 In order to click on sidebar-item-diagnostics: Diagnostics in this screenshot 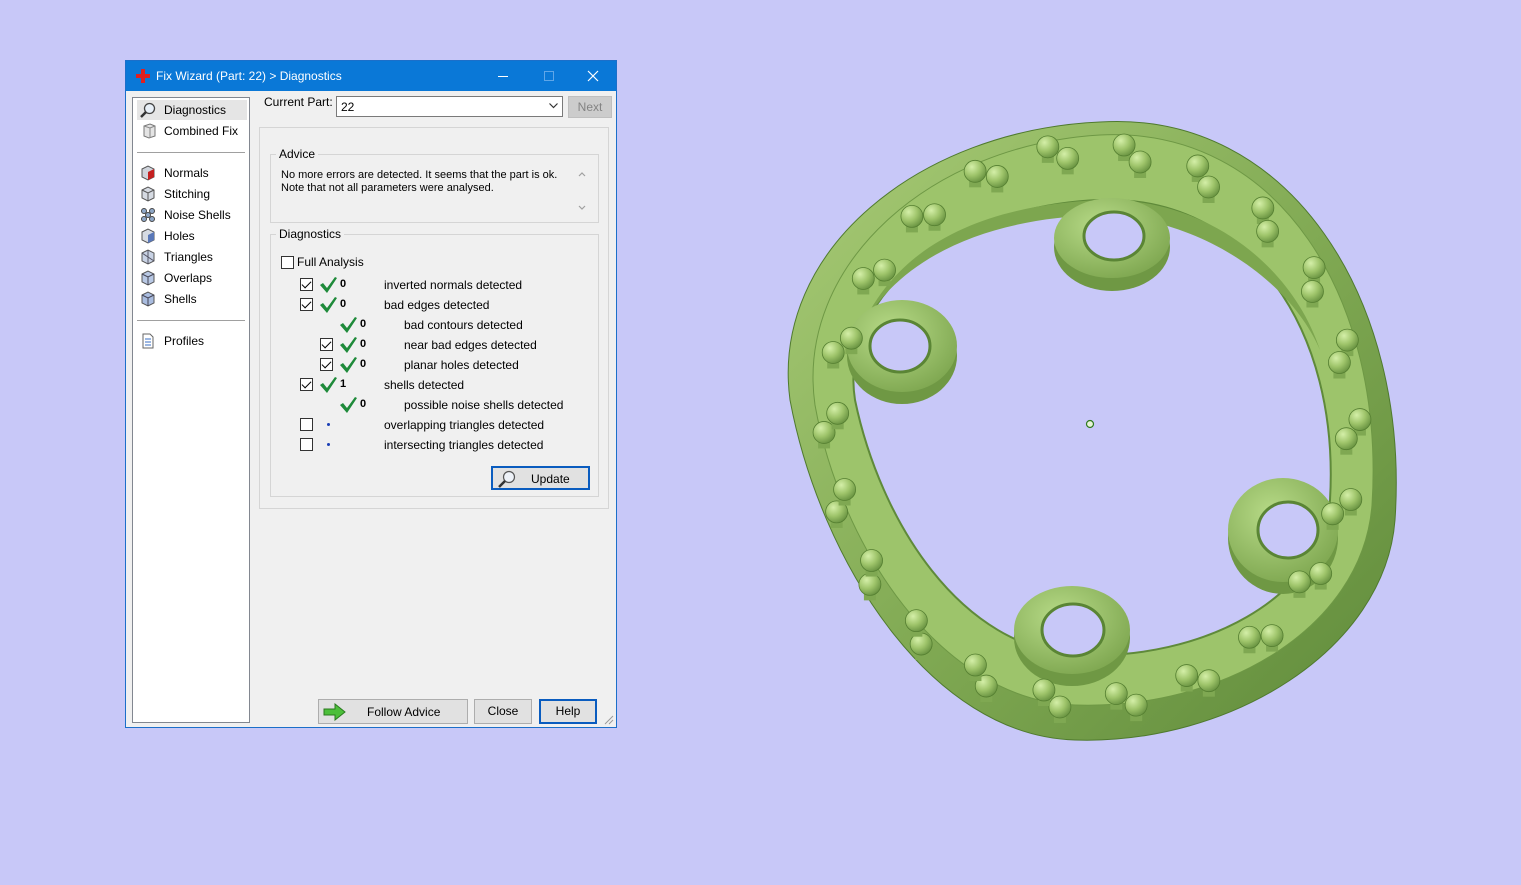, I will do `click(192, 110)`.